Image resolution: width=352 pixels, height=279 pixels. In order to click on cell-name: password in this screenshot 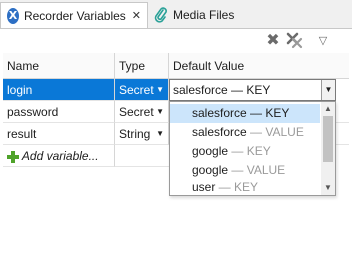, I will do `click(59, 112)`.